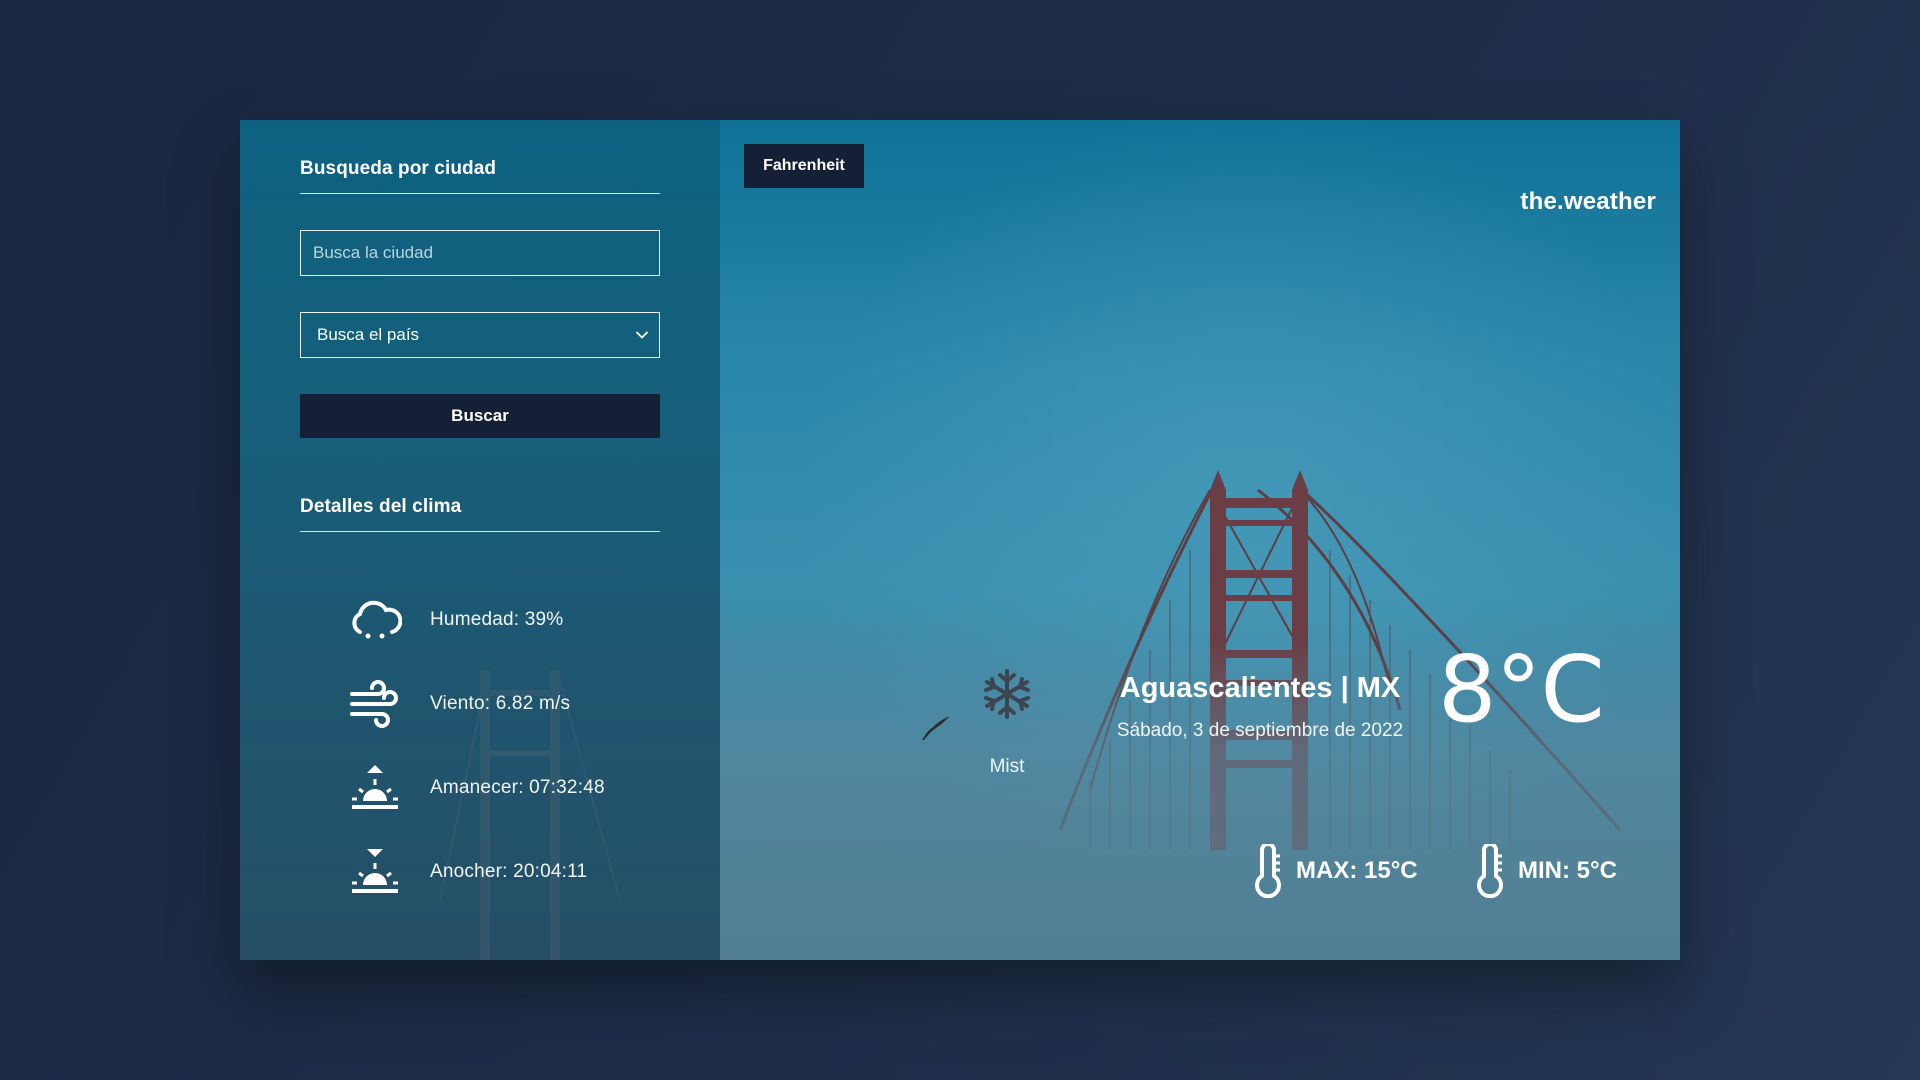 This screenshot has width=1920, height=1080. I want to click on city-search-input, so click(480, 253).